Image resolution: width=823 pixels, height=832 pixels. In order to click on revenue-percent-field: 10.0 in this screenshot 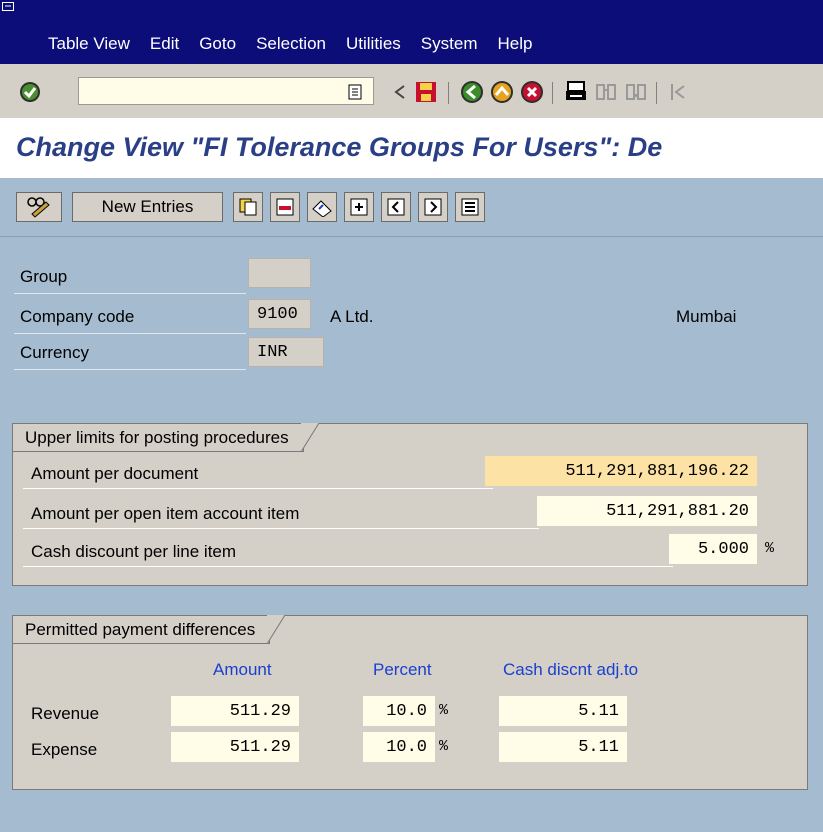, I will do `click(399, 711)`.